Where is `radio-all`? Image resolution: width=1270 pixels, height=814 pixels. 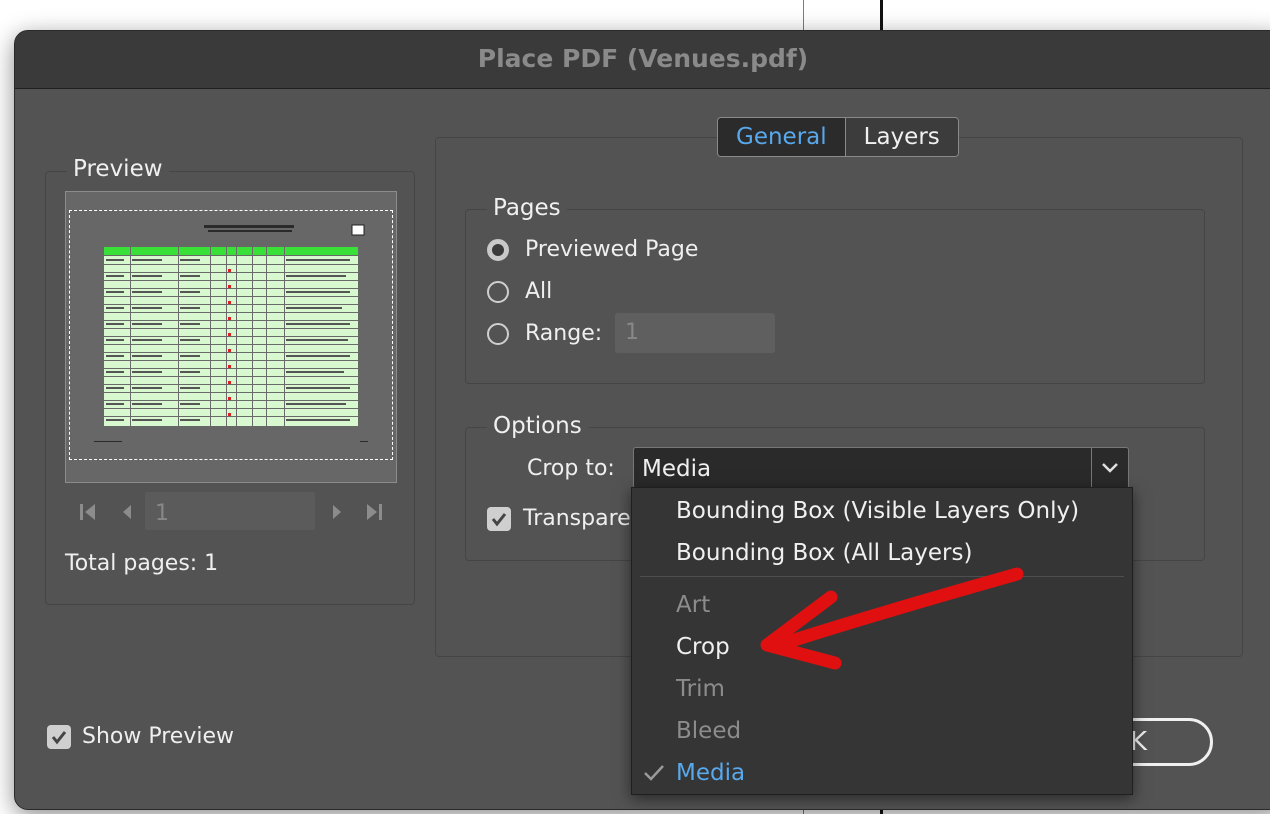 radio-all is located at coordinates (498, 292).